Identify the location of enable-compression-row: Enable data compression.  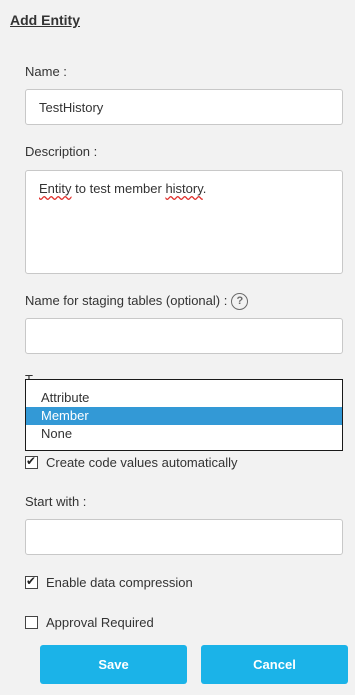
(109, 582).